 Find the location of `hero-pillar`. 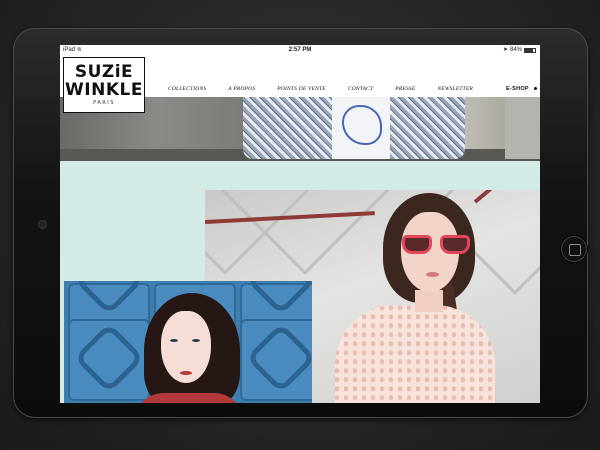

hero-pillar is located at coordinates (522, 128).